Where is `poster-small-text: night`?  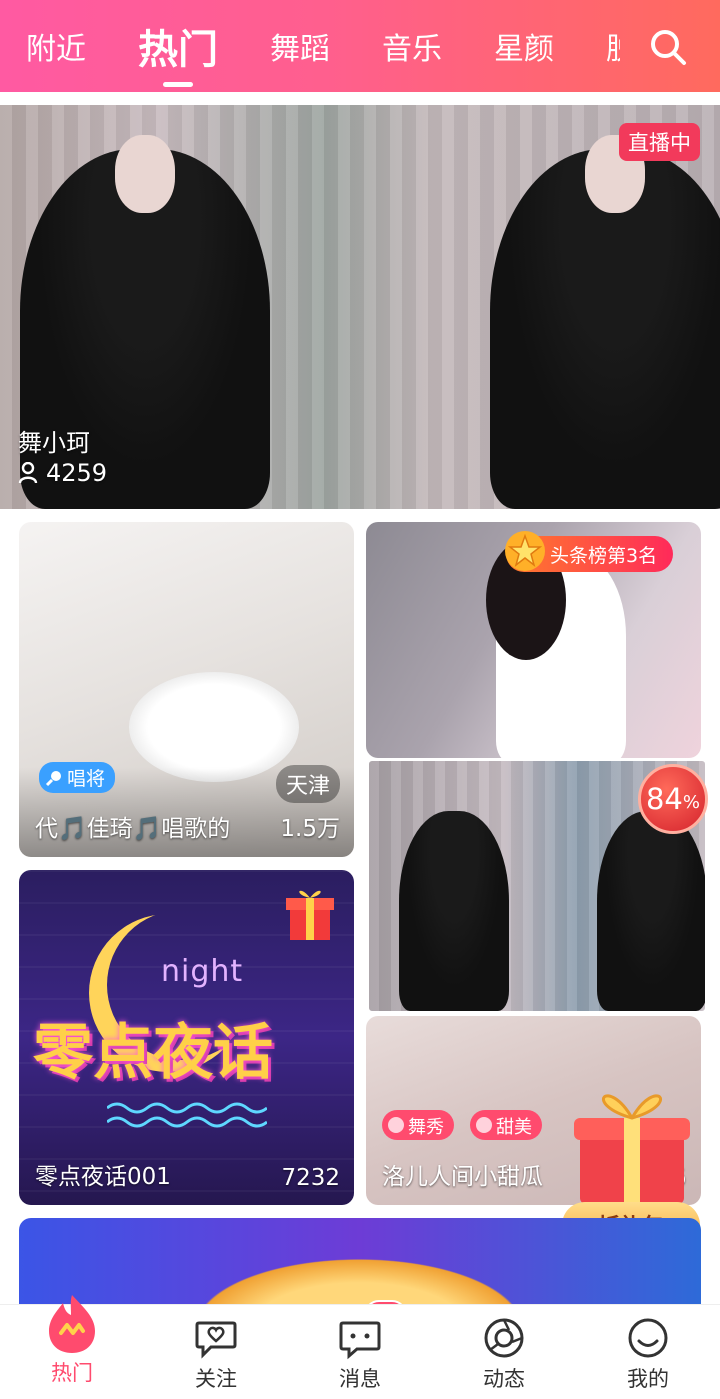 poster-small-text: night is located at coordinates (202, 971).